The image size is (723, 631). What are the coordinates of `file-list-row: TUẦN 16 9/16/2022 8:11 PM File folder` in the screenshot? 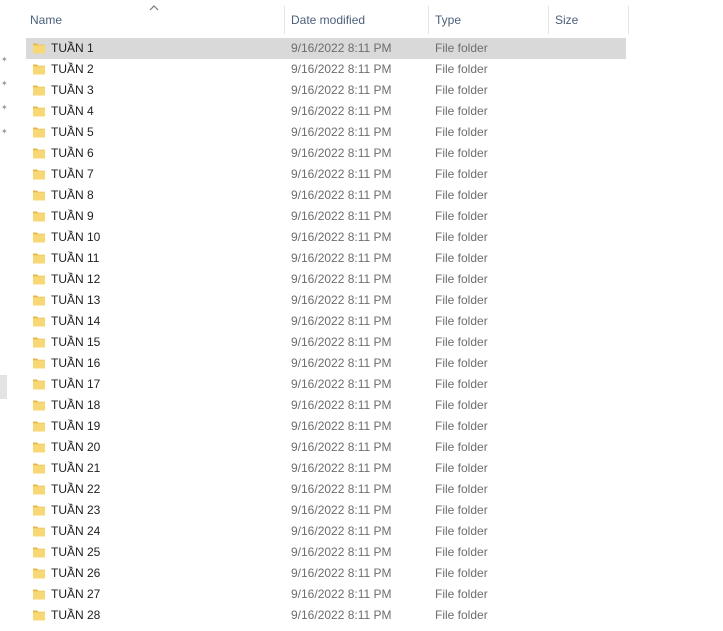 It's located at (326, 363).